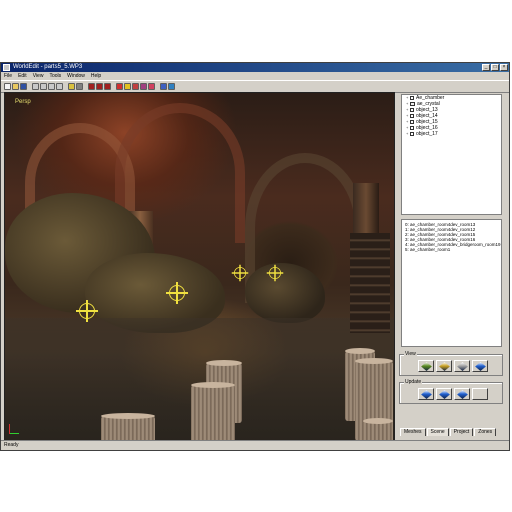 This screenshot has width=512, height=512. I want to click on tab-zones: Zones, so click(485, 432).